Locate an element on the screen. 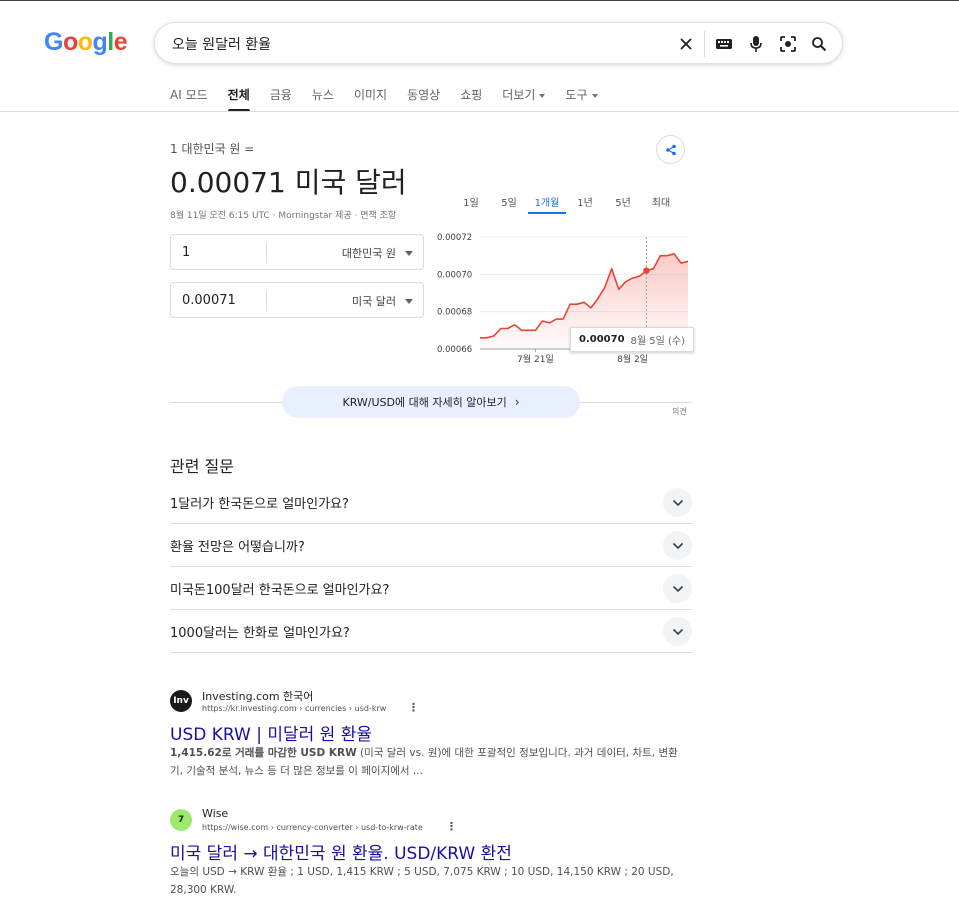 The image size is (959, 911). tab-item: 도구 is located at coordinates (581, 99).